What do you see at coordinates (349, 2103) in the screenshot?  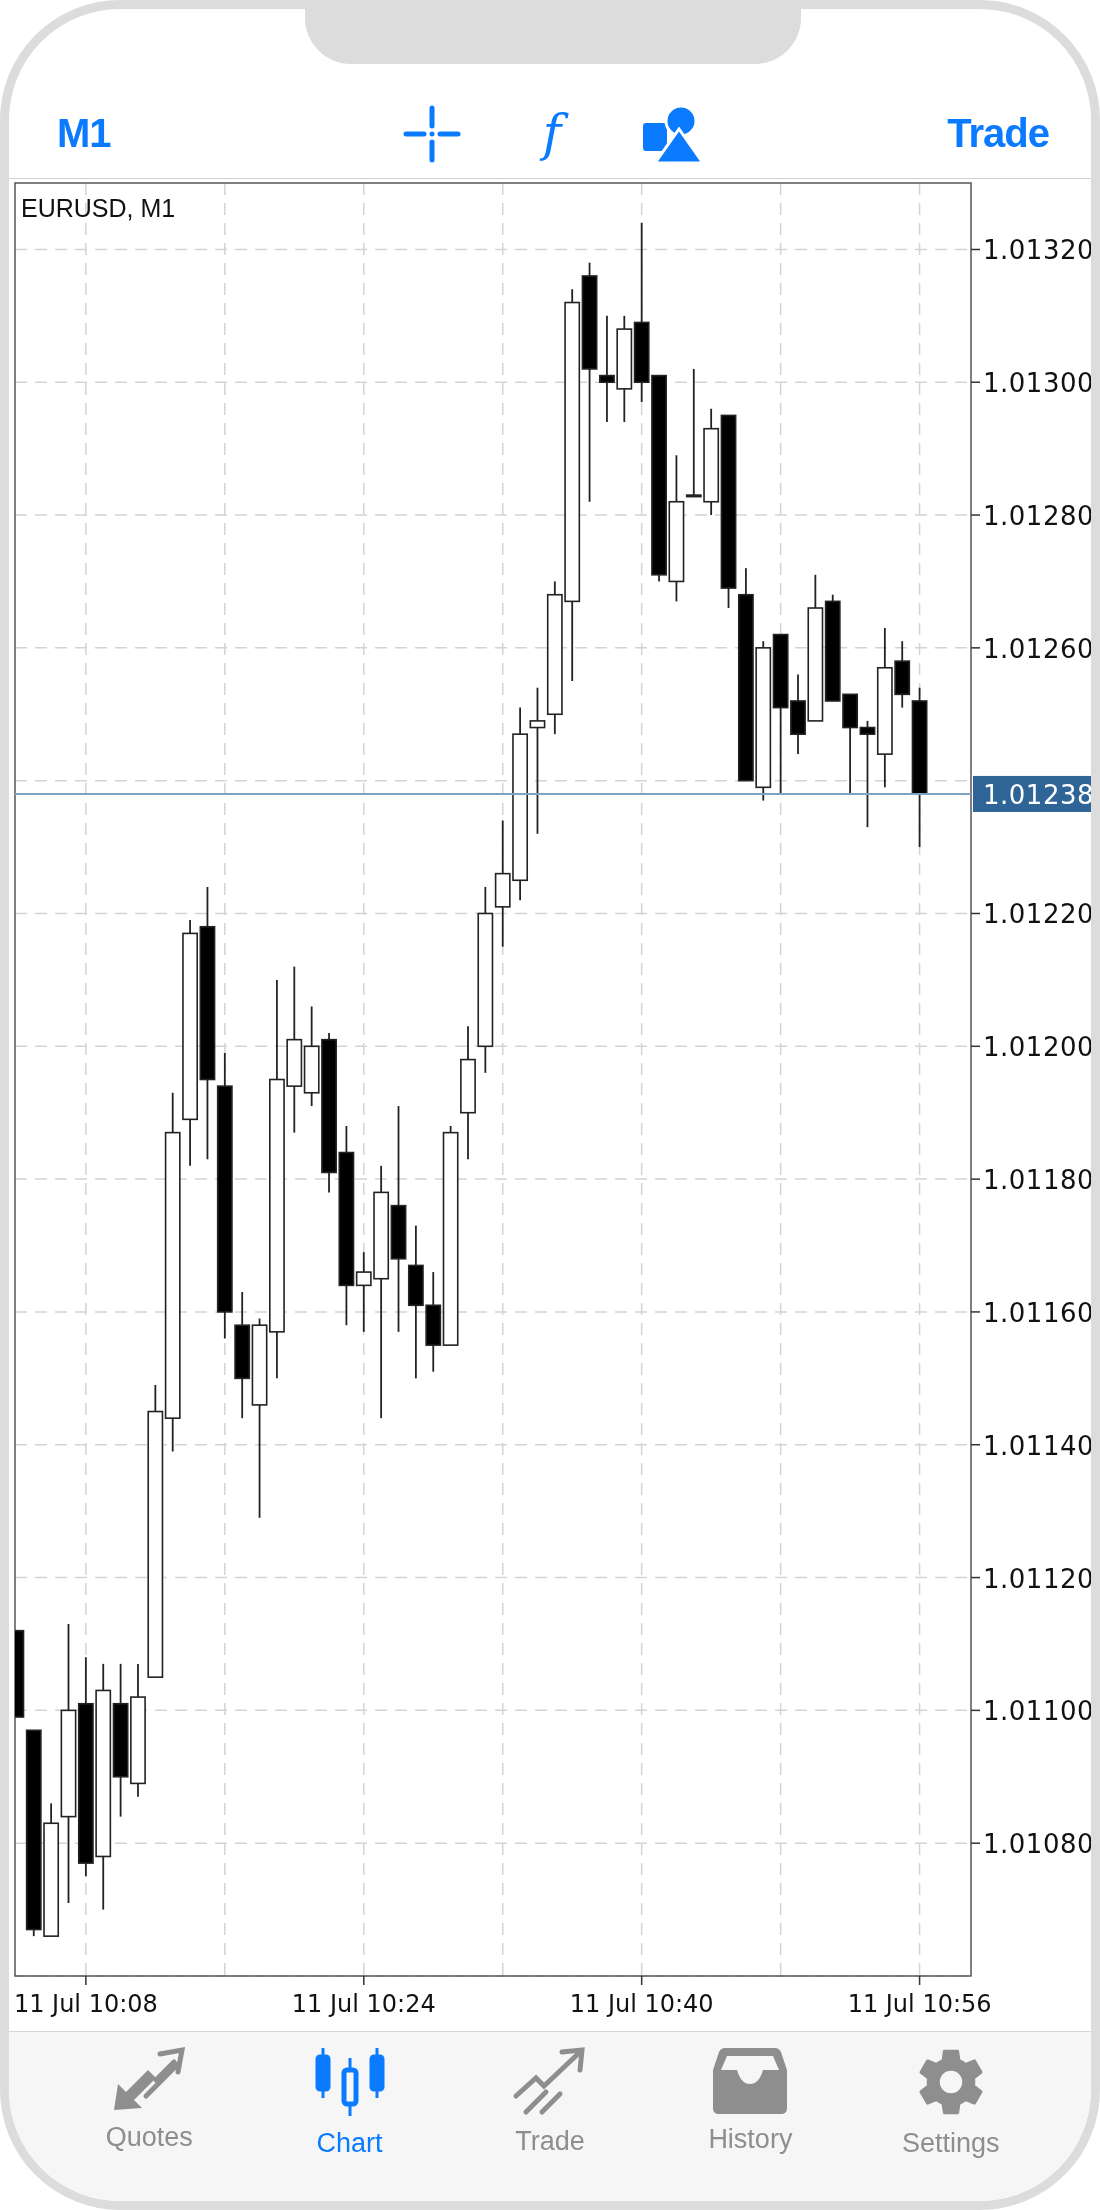 I see `tab-bar-item: Chart` at bounding box center [349, 2103].